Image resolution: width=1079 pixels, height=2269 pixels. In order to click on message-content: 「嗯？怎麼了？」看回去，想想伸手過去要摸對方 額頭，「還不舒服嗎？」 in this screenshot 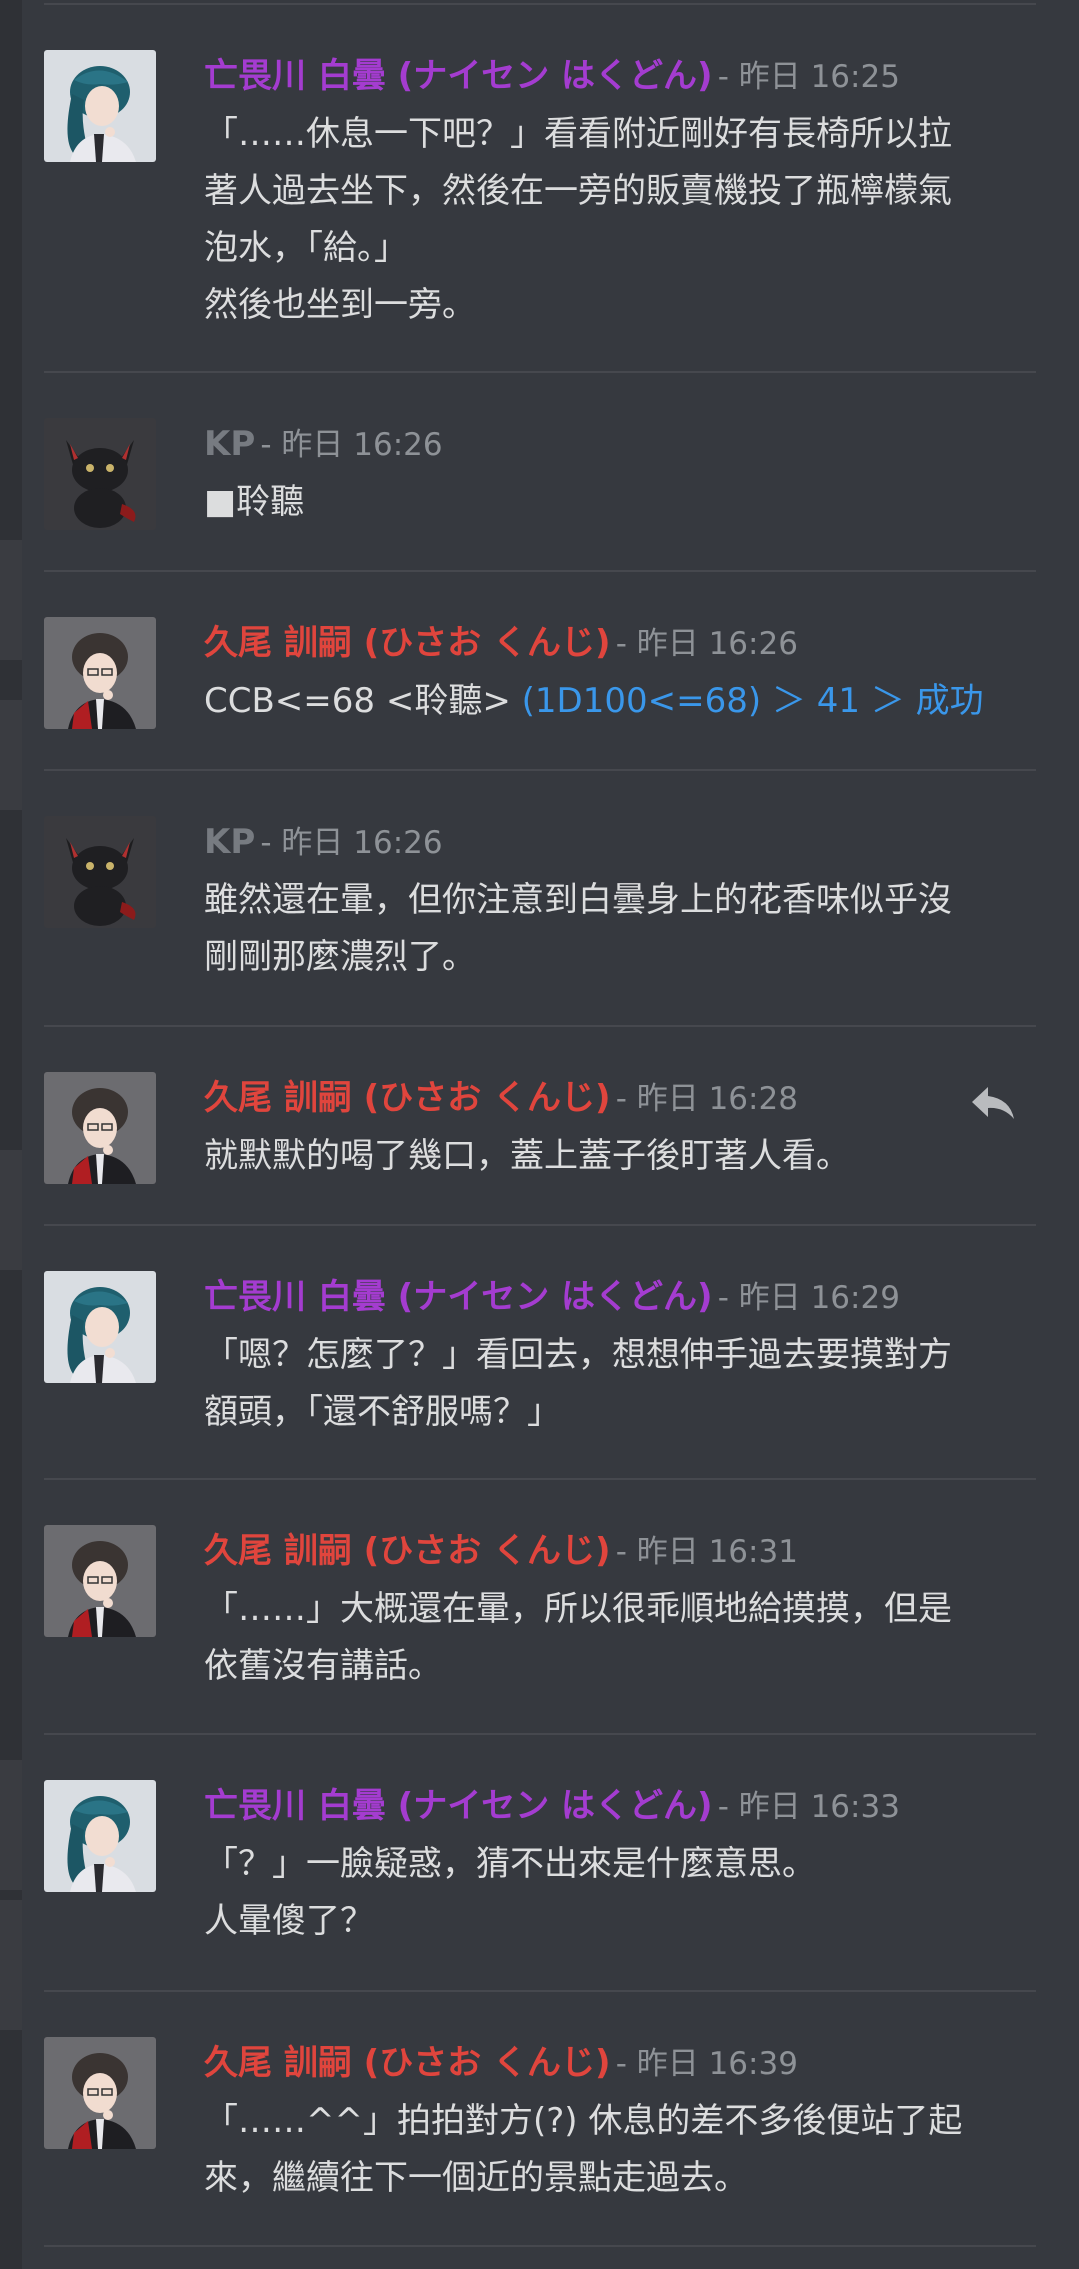, I will do `click(619, 1384)`.